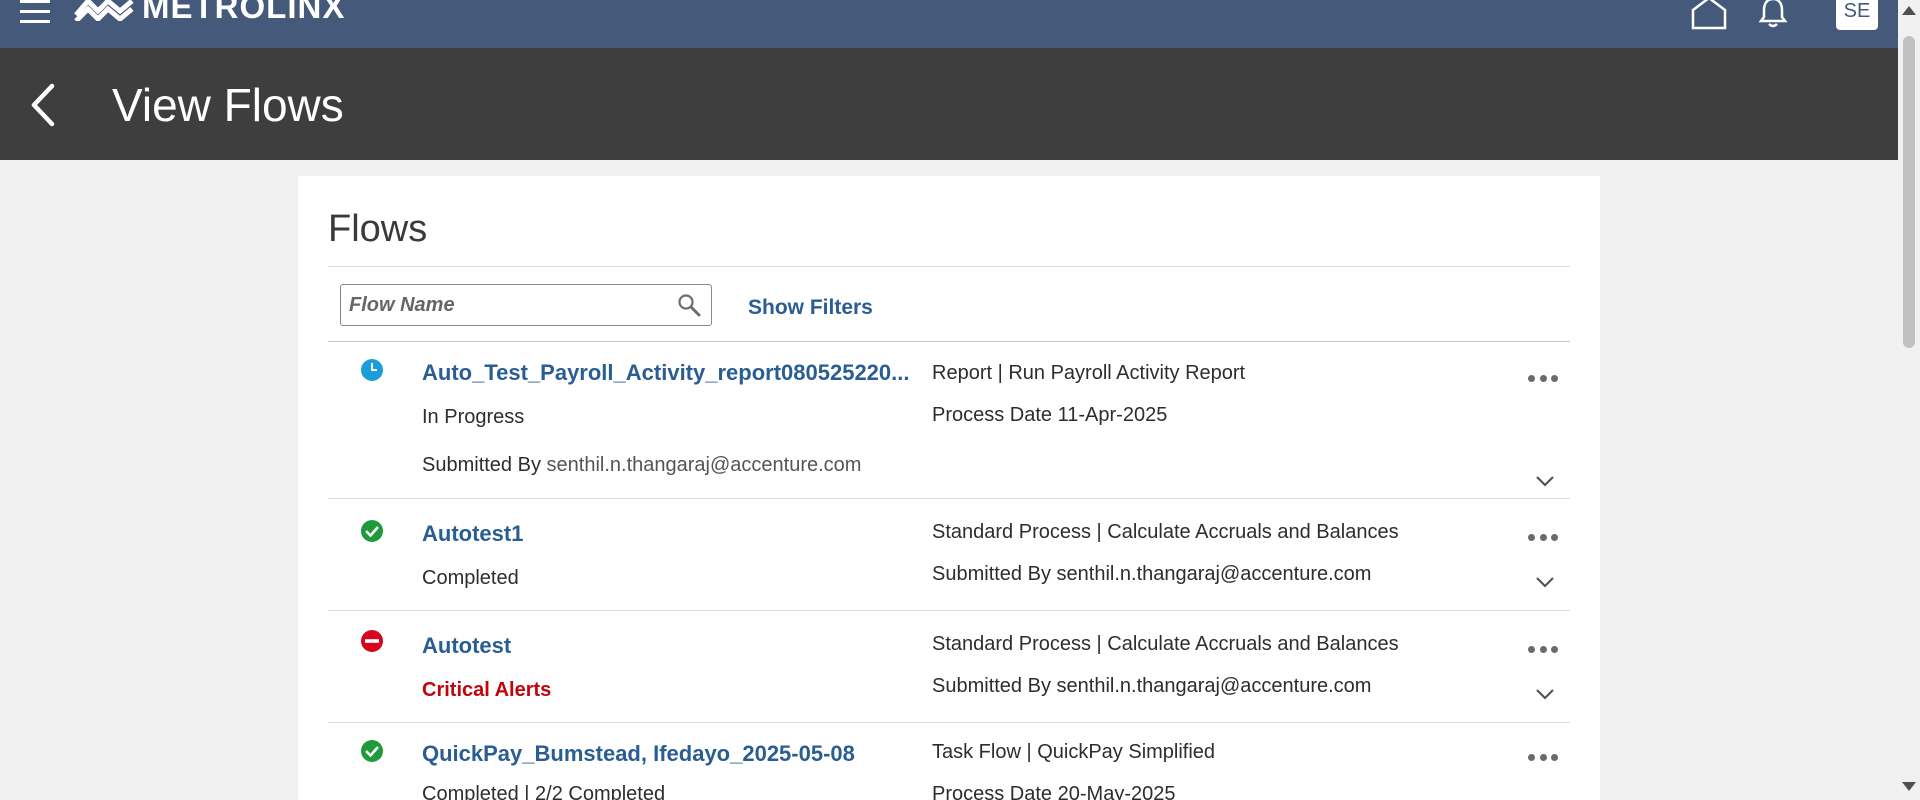 This screenshot has width=1920, height=800. I want to click on home-icon, so click(1709, 15).